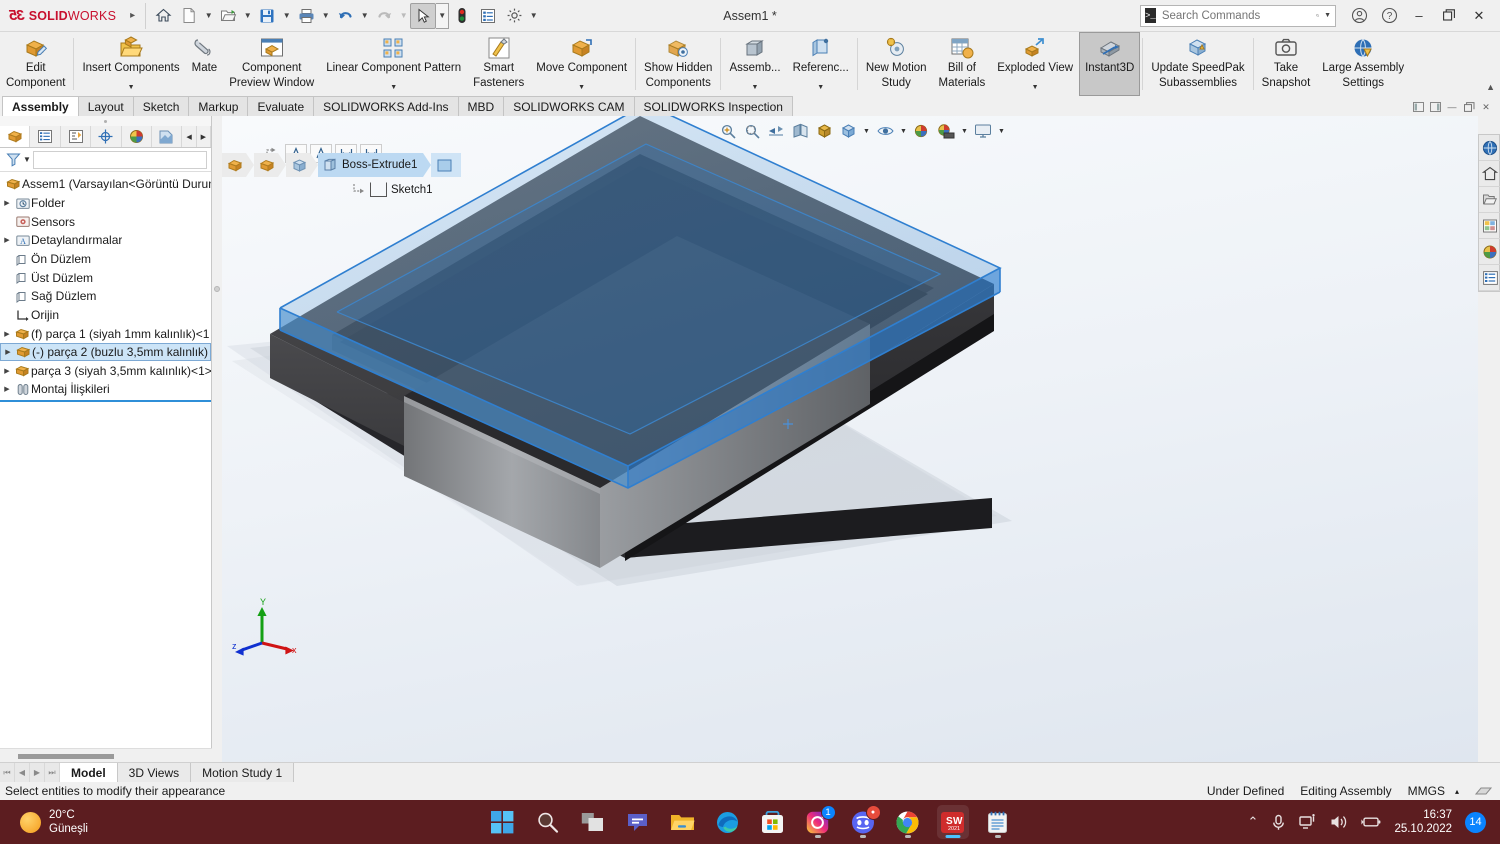 This screenshot has height=844, width=1500. I want to click on ribbon-button-assembly-features: Assemb... ▼, so click(754, 64).